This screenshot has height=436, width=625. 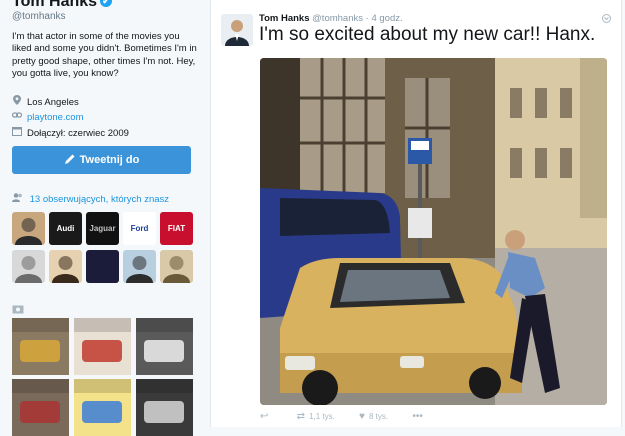 I want to click on follower-avatar: Jaguar, so click(x=102, y=228).